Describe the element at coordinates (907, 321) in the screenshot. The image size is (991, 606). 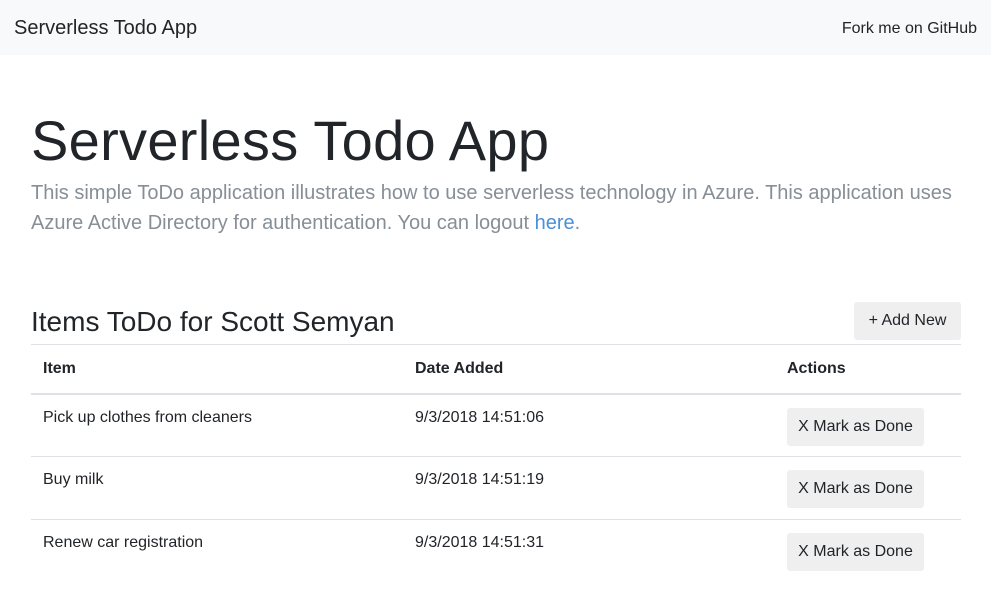
I see `add-new-button: + Add New` at that location.